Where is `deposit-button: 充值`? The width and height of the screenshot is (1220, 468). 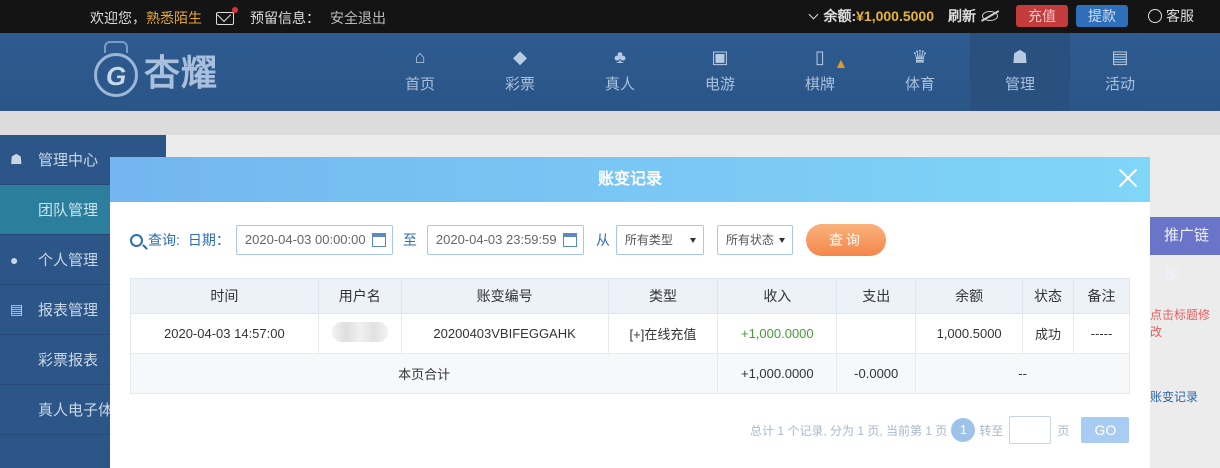 deposit-button: 充值 is located at coordinates (1042, 16).